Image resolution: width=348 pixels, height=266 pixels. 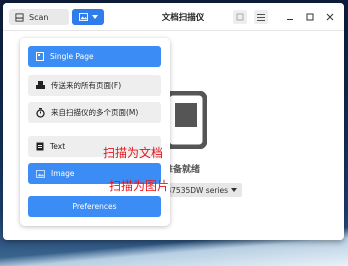 I want to click on page-icon, so click(x=240, y=17).